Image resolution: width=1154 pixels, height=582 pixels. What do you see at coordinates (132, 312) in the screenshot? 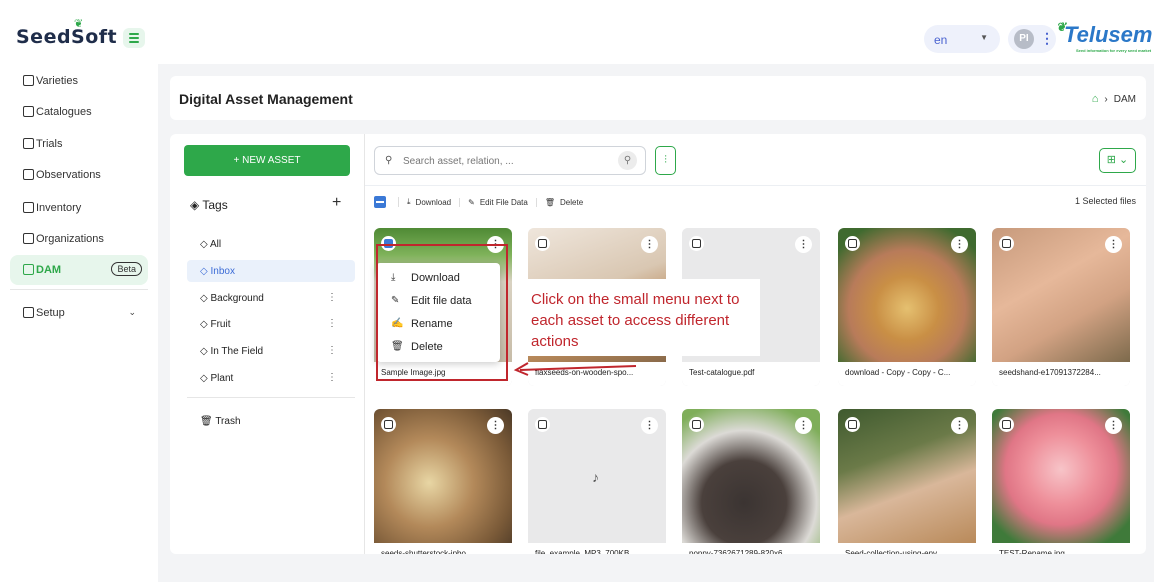
I see `chevron-down-icon: ⌄` at bounding box center [132, 312].